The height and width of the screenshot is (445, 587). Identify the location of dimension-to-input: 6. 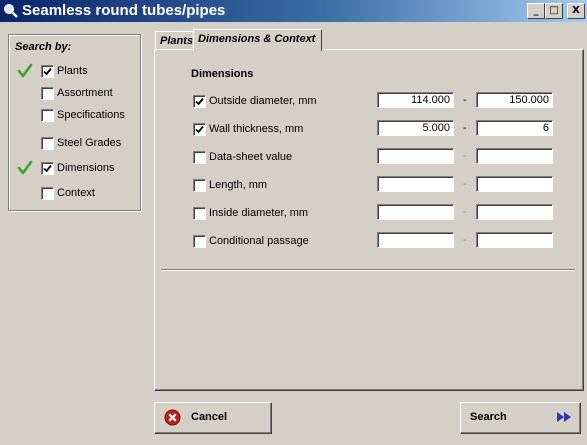
(514, 128).